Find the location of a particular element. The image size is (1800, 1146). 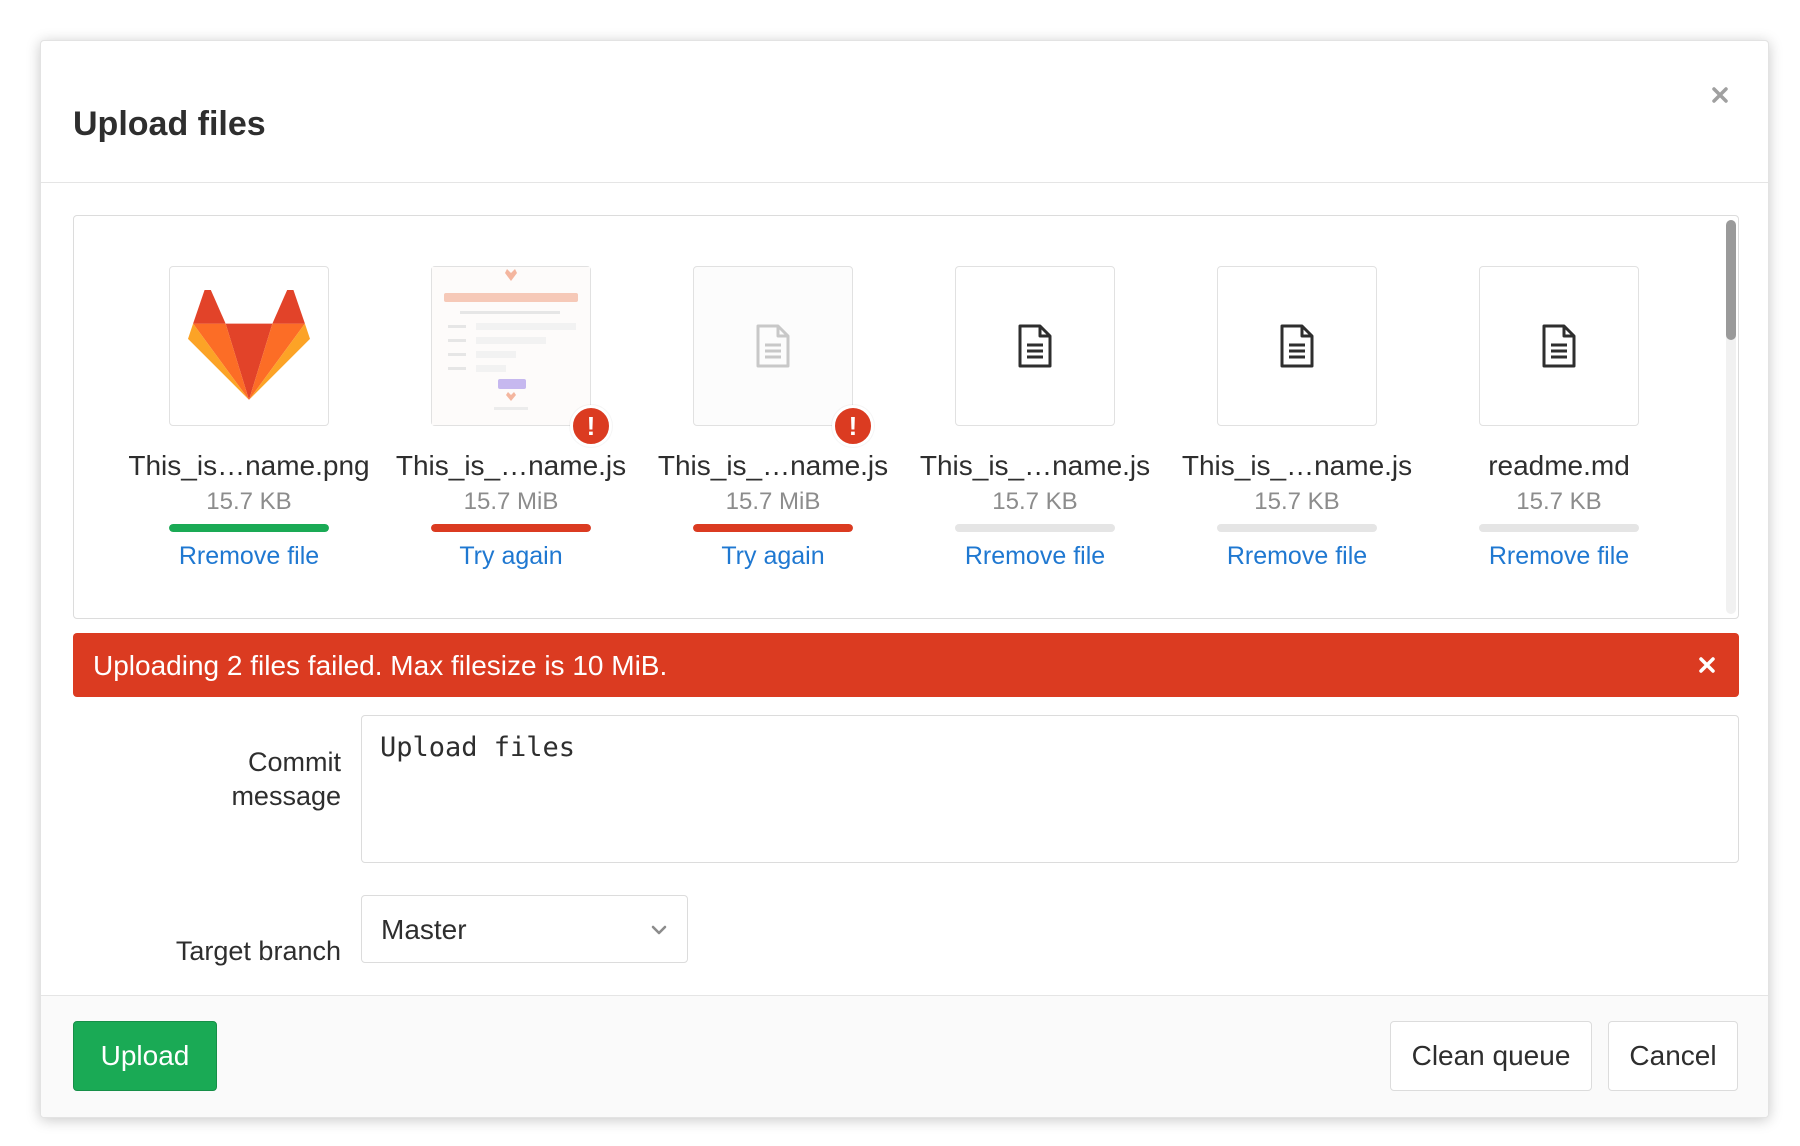

alert-dismiss-button is located at coordinates (1707, 665).